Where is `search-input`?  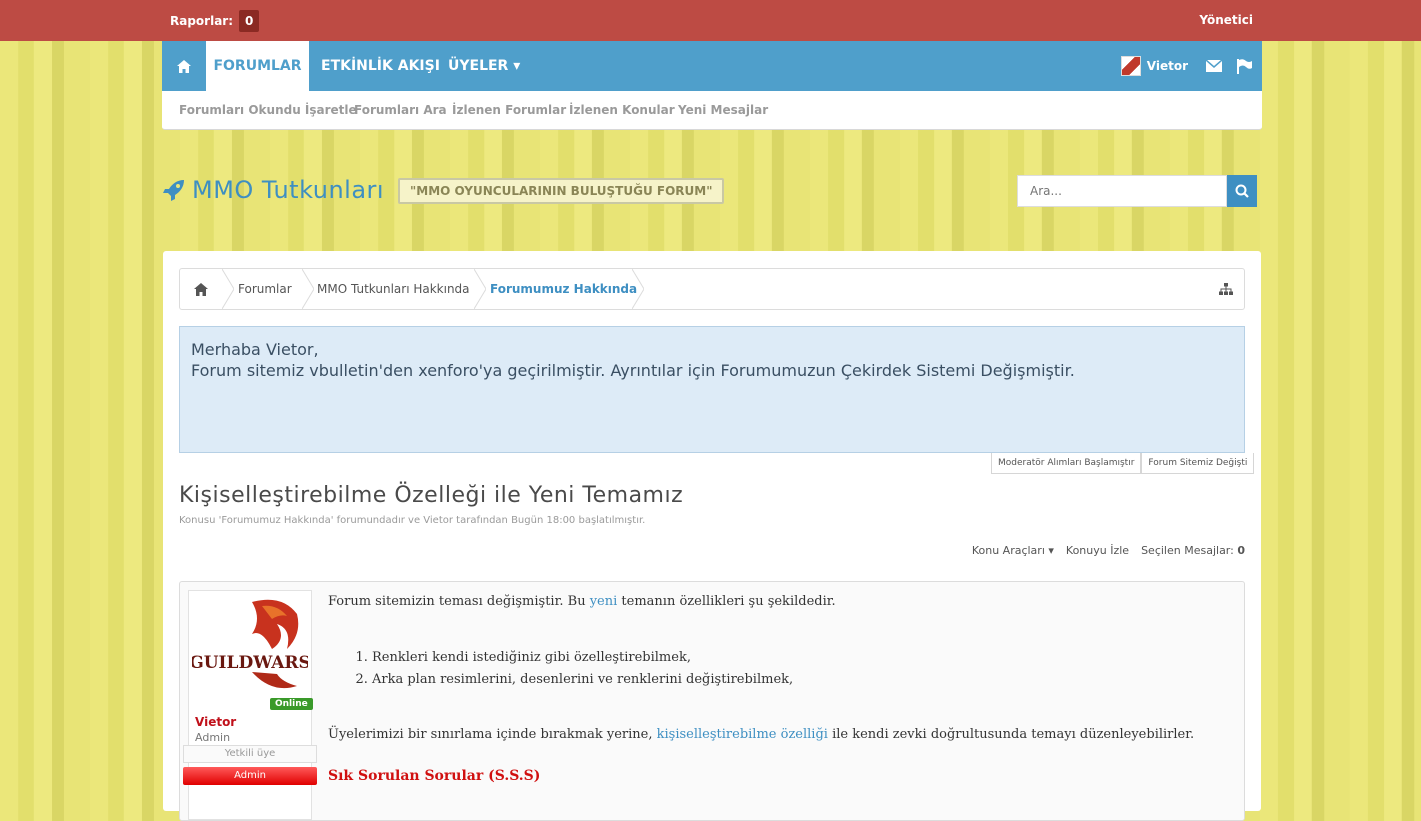 search-input is located at coordinates (1122, 191).